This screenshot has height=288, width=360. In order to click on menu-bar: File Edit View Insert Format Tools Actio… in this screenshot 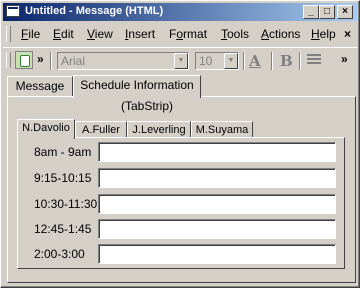, I will do `click(180, 34)`.